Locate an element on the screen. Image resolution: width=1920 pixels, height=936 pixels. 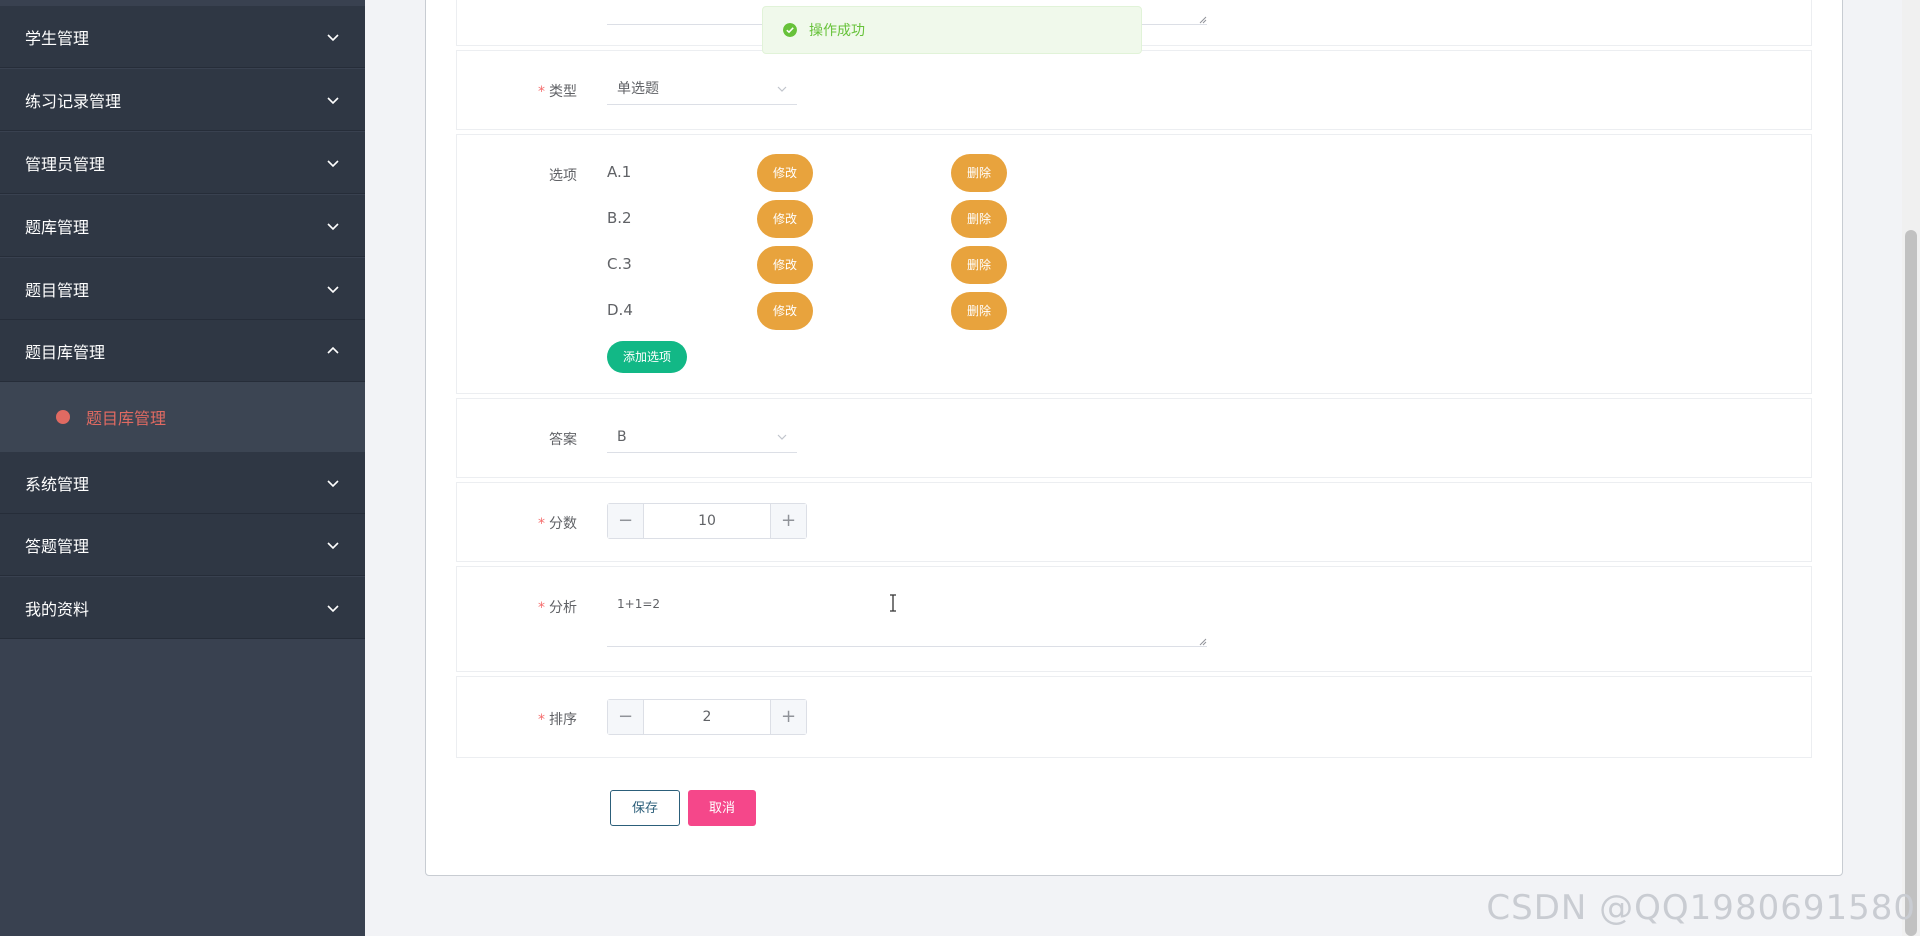
sidebar-item-label: 我的资料 is located at coordinates (57, 609).